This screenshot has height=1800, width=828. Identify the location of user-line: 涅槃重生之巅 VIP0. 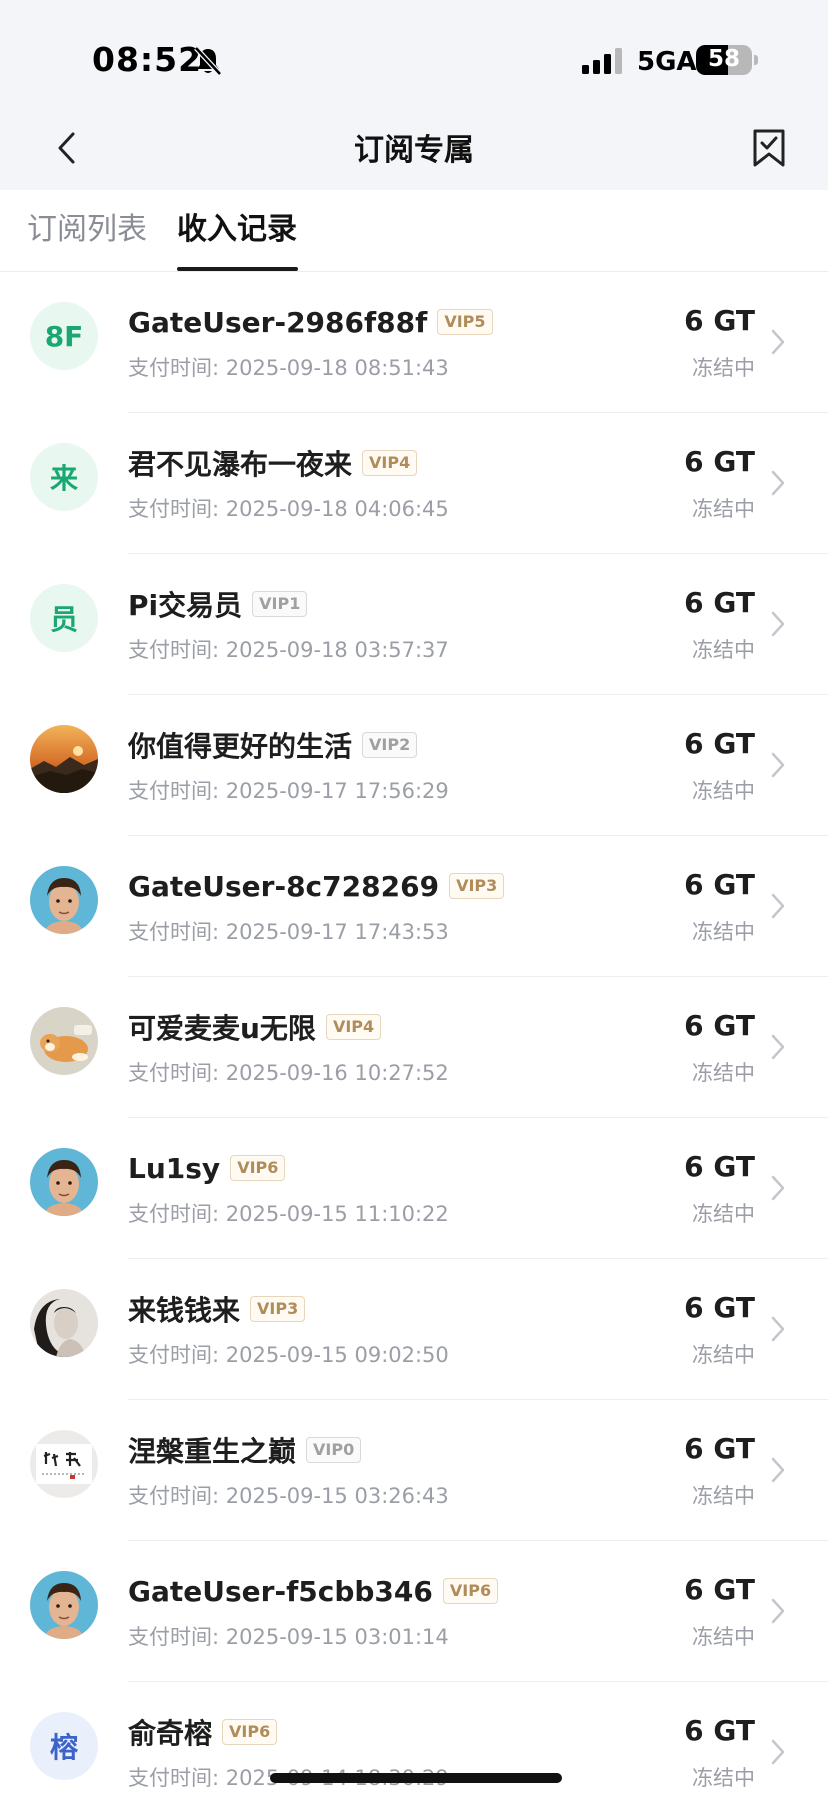
(245, 1450).